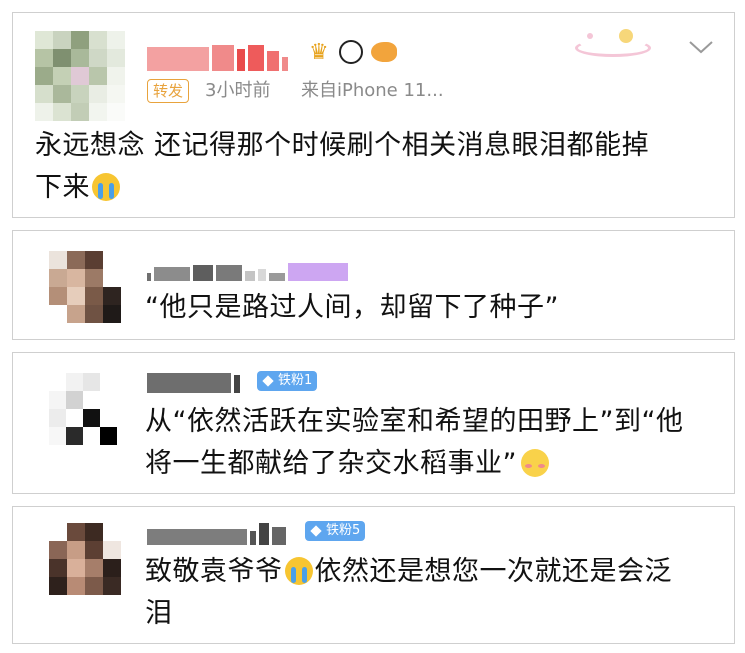  I want to click on fan-badge: 铁粉5, so click(335, 531).